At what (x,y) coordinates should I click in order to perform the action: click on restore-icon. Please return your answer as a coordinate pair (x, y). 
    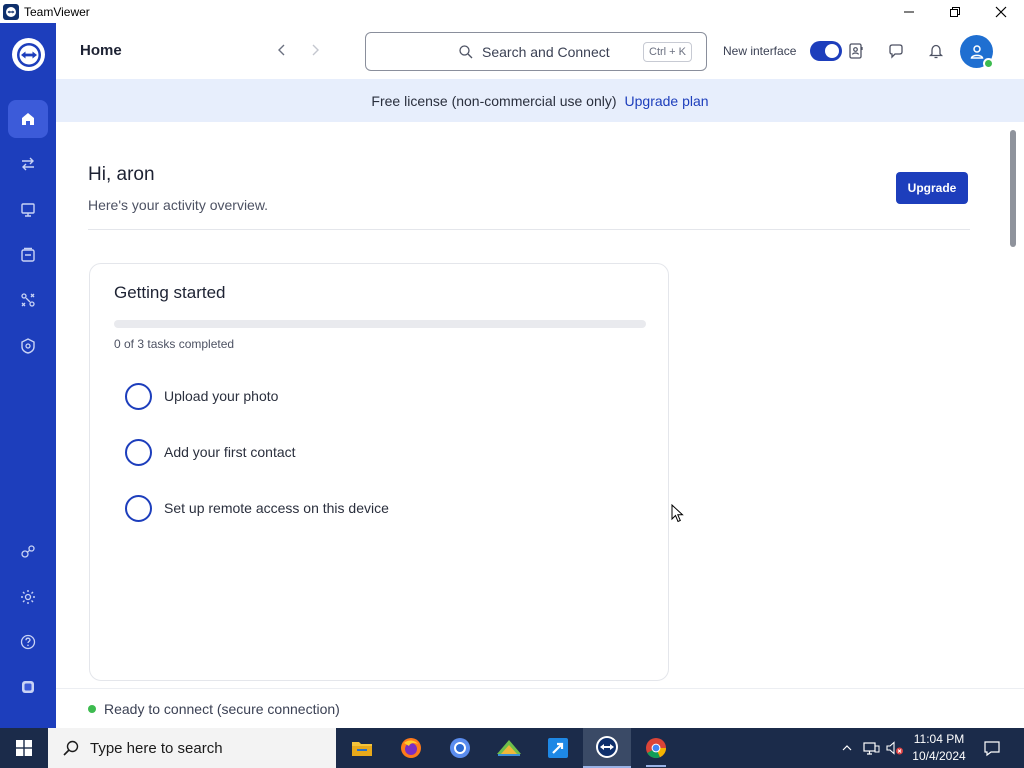
    Looking at the image, I should click on (955, 11).